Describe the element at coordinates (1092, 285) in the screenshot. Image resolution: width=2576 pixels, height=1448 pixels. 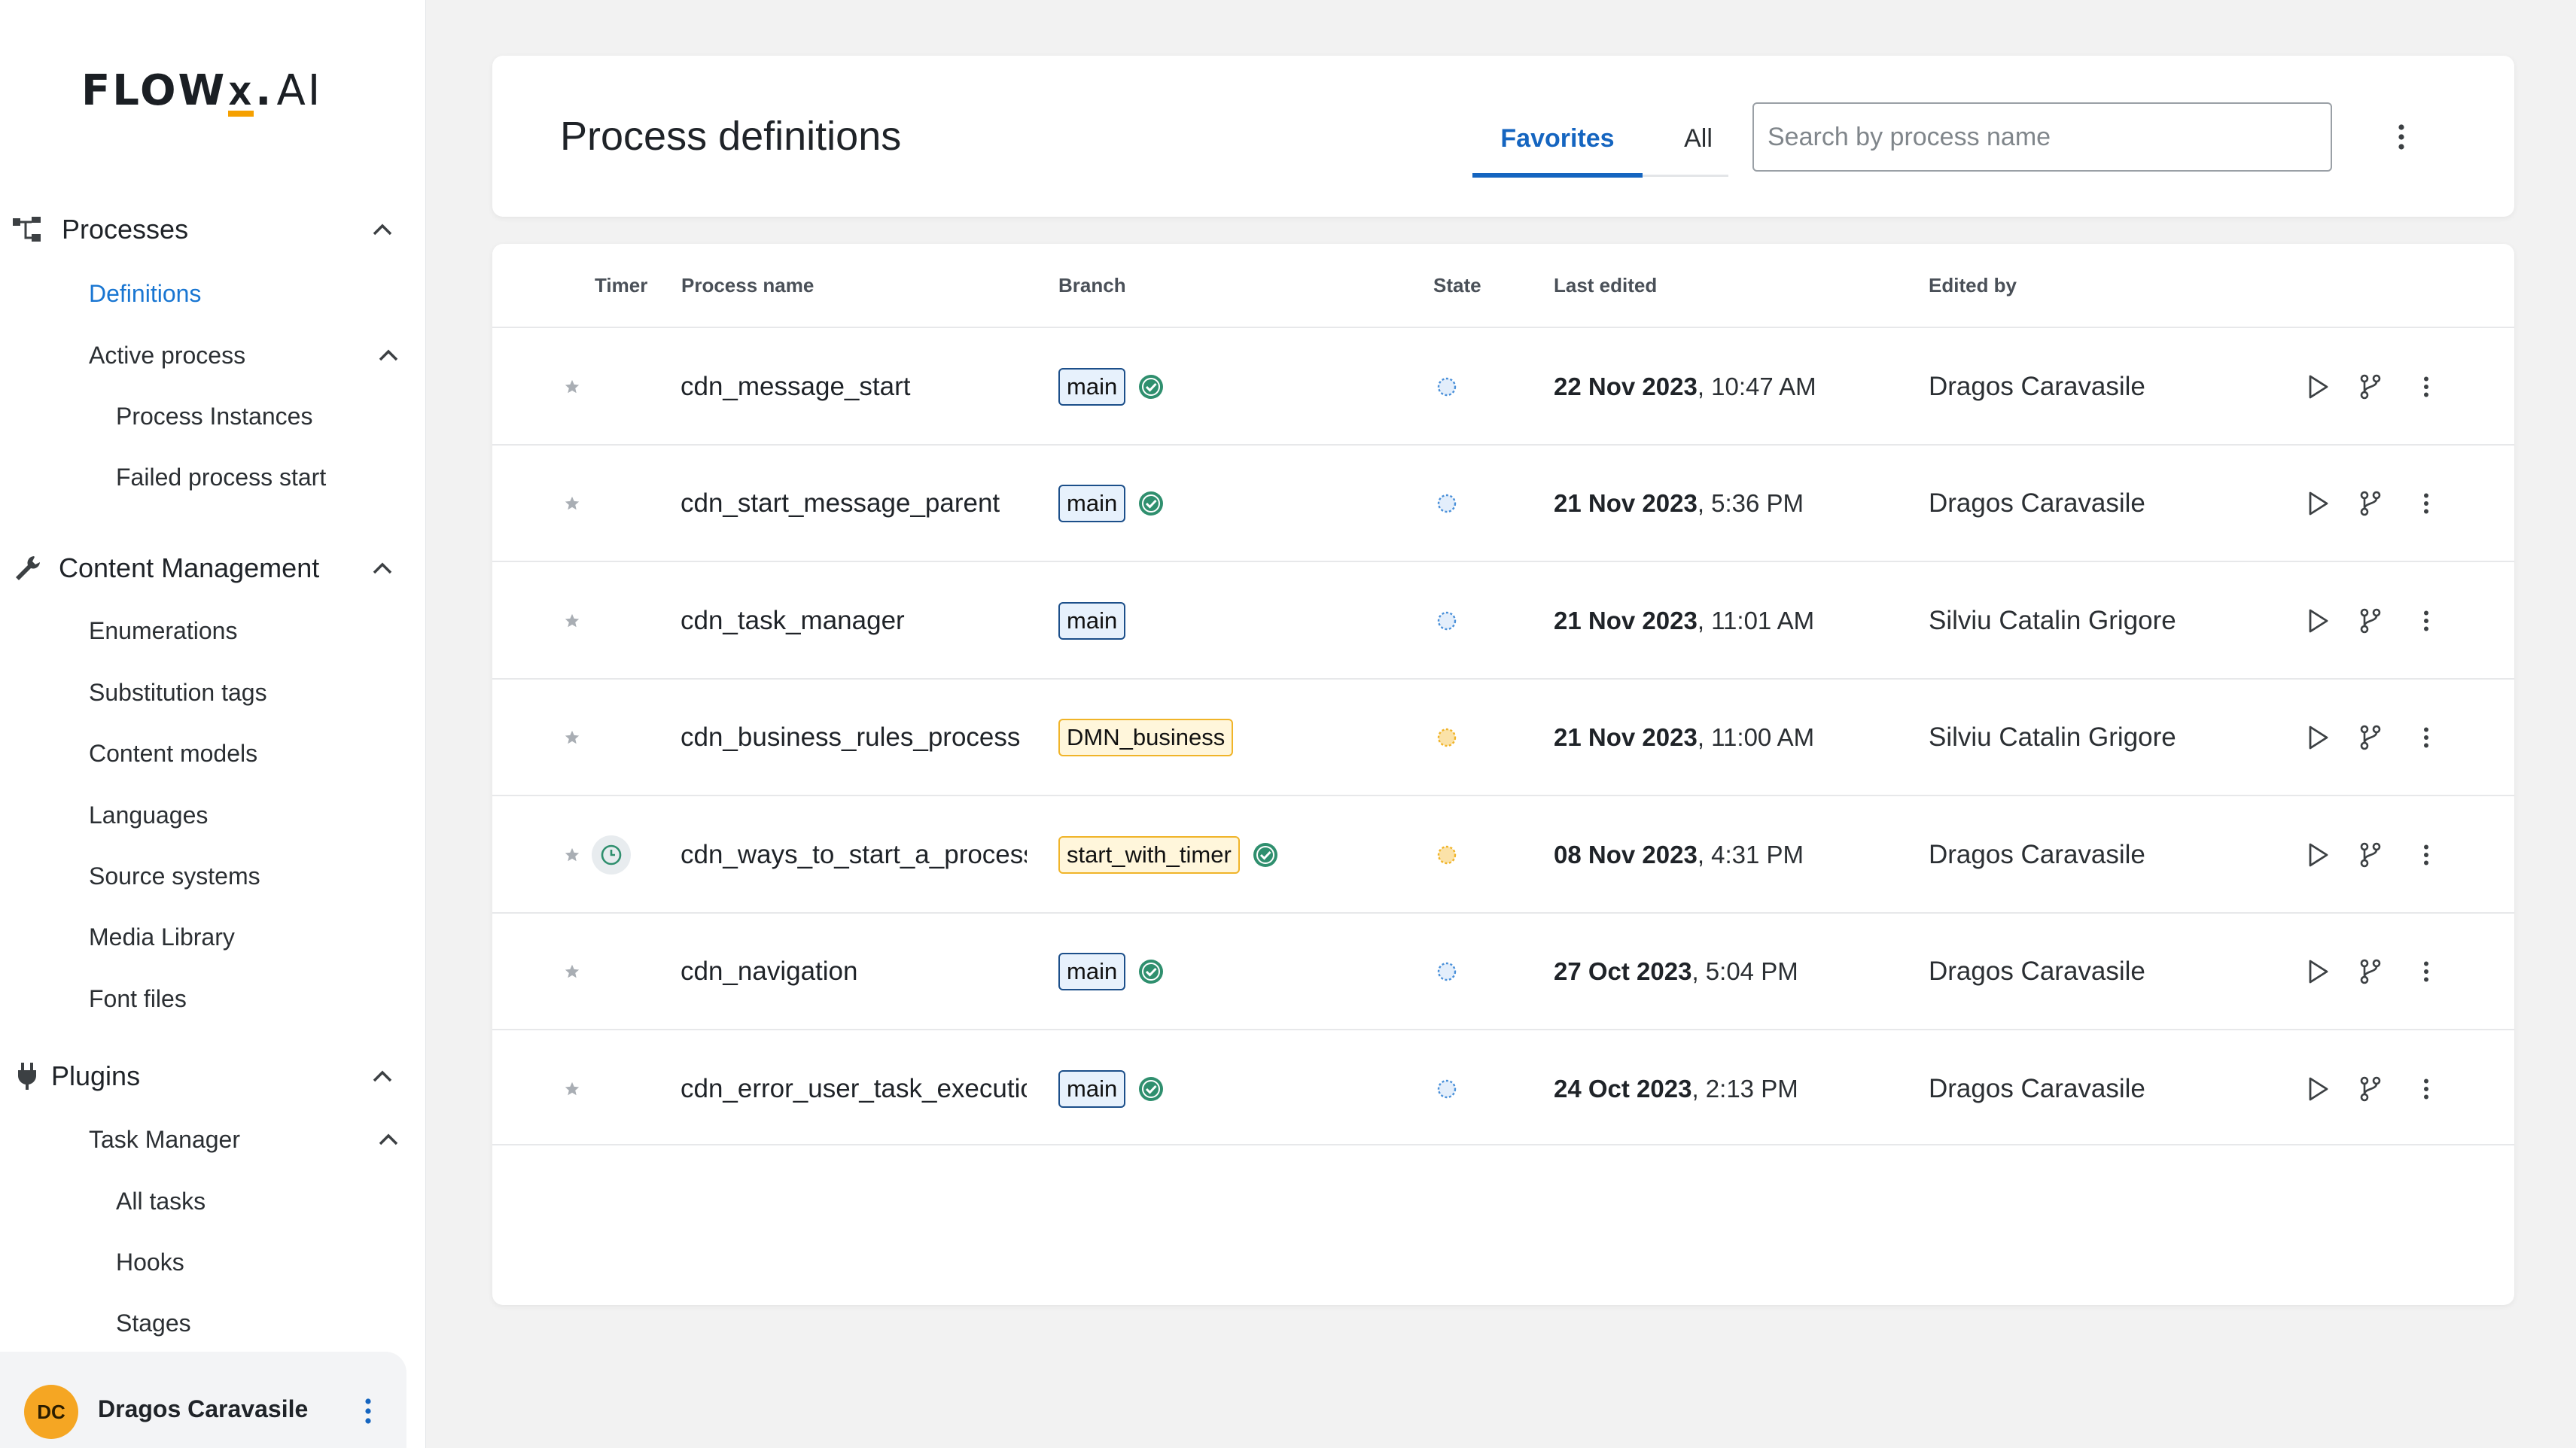
I see `column-header-branch: Branch` at that location.